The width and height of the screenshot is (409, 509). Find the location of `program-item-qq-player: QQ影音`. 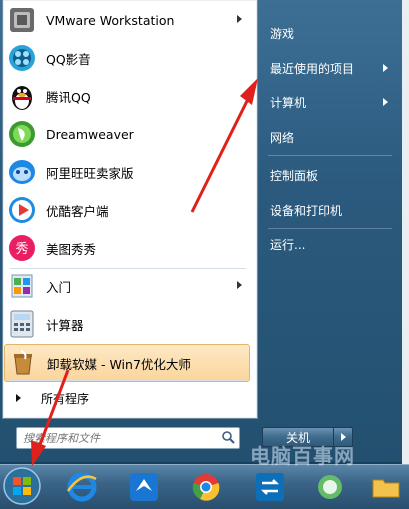

program-item-qq-player: QQ影音 is located at coordinates (126, 58).